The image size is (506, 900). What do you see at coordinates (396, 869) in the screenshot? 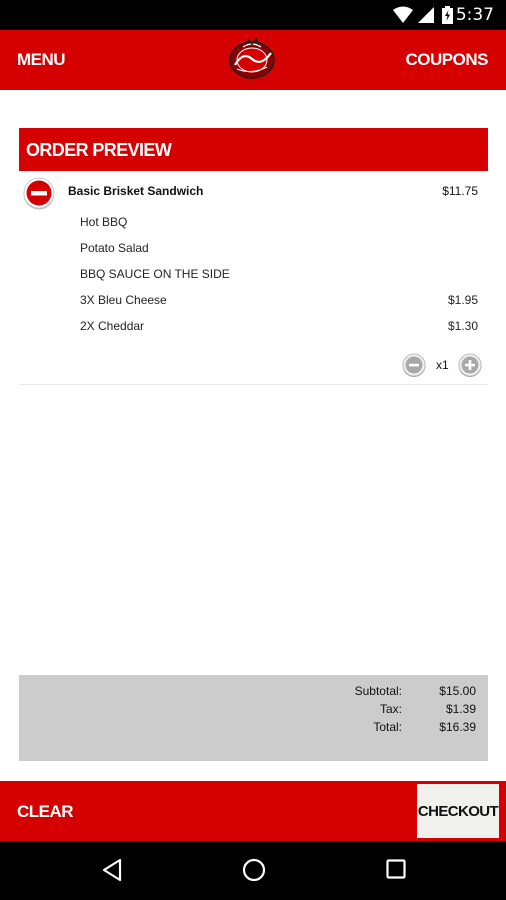
I see `recent-apps-icon` at bounding box center [396, 869].